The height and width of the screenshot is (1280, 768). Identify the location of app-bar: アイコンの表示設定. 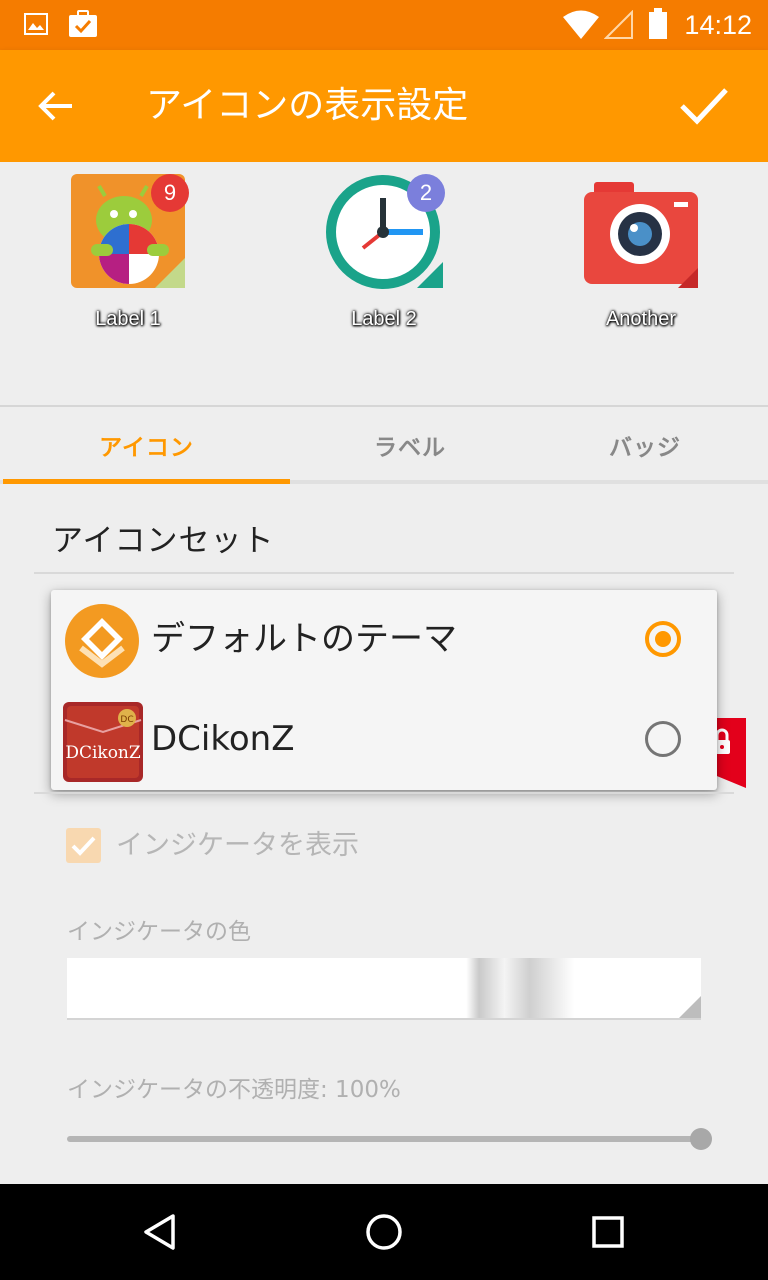
(384, 106).